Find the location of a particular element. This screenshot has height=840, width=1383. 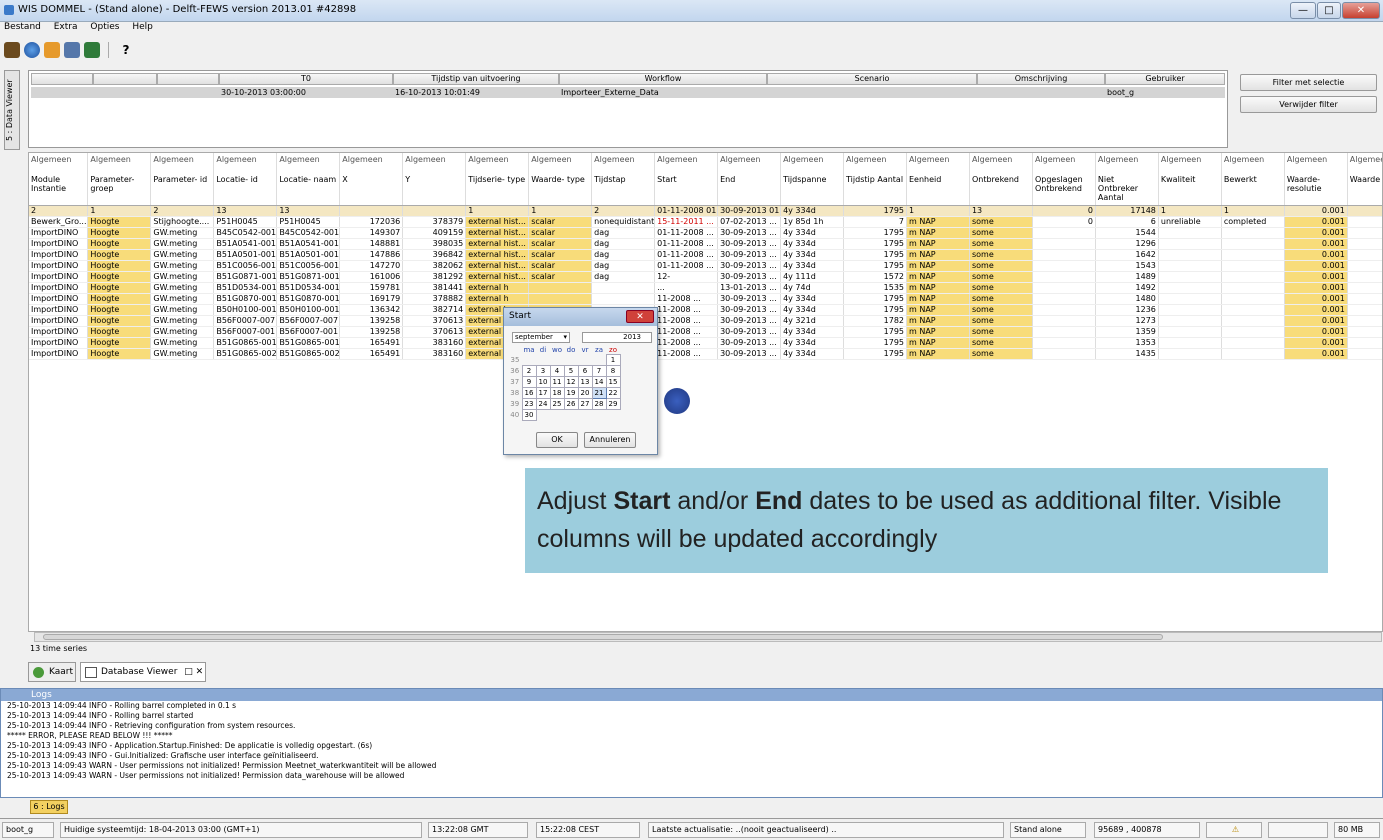

menu-bestand: Bestand is located at coordinates (22, 27).